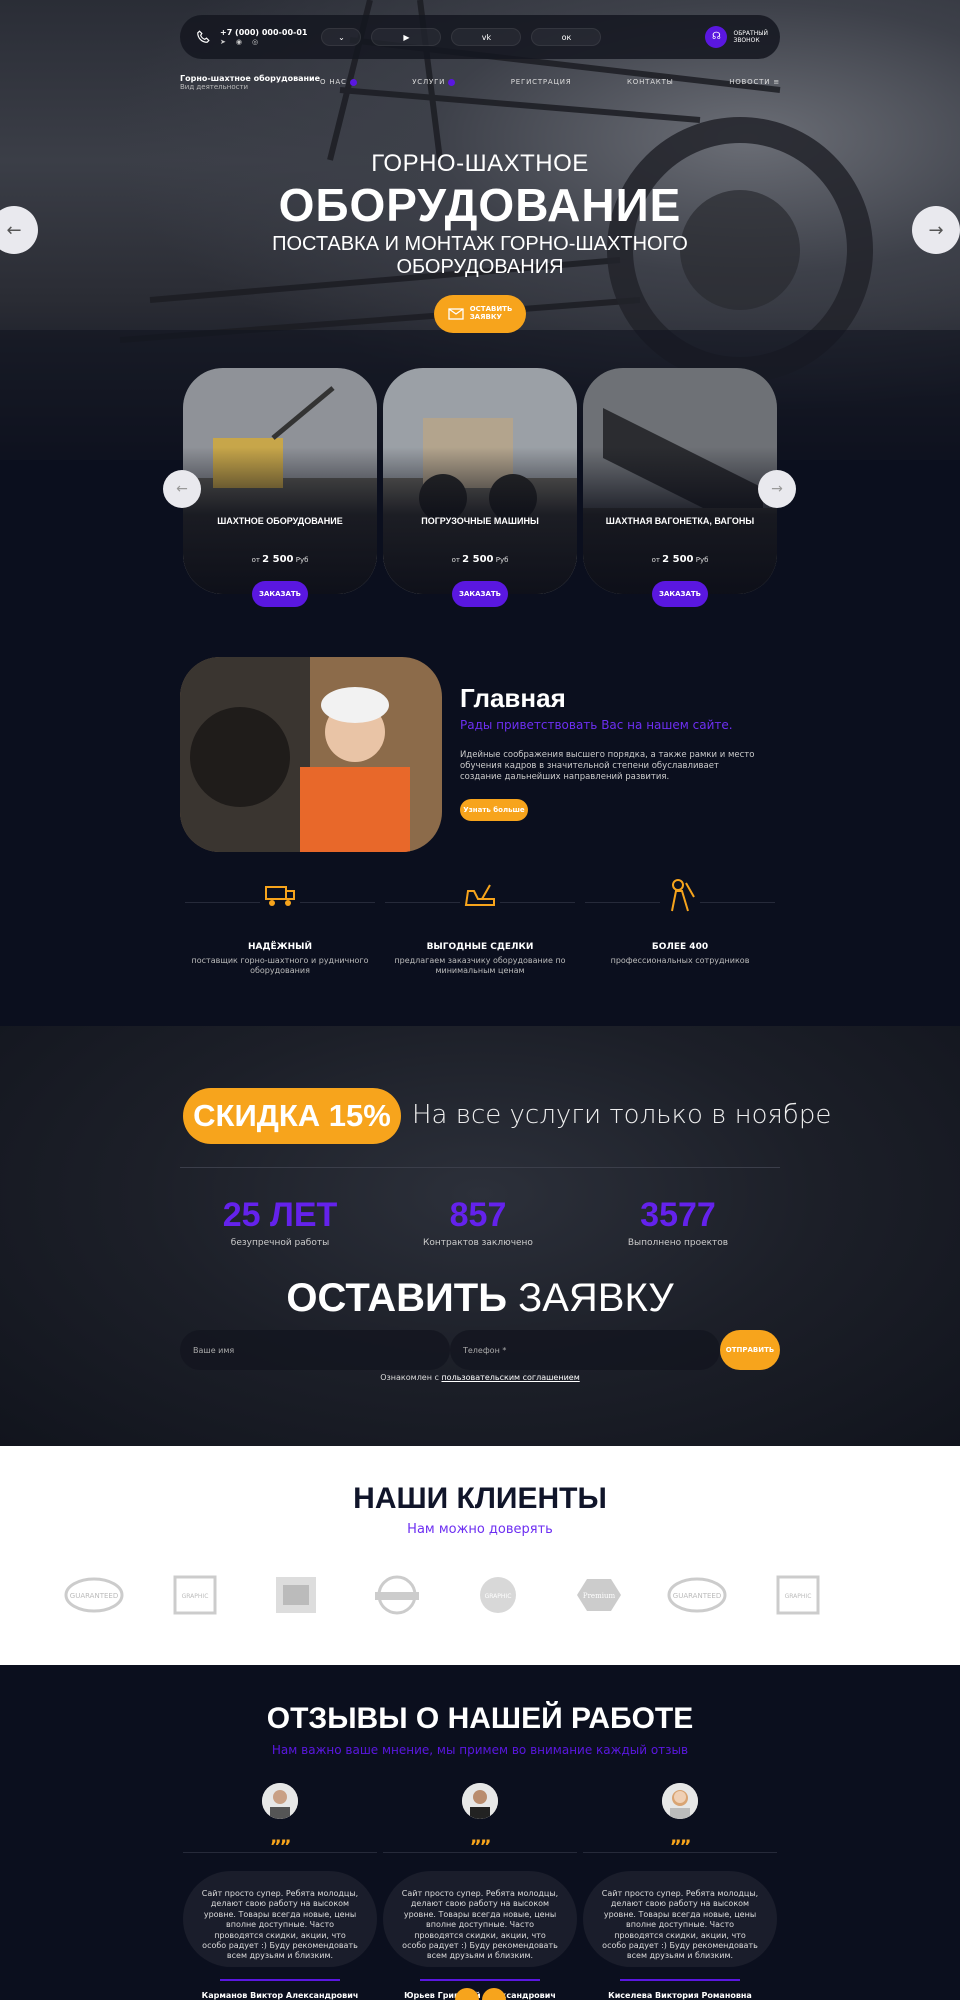 This screenshot has height=2000, width=960. I want to click on phone-input: Телефон *, so click(585, 1350).